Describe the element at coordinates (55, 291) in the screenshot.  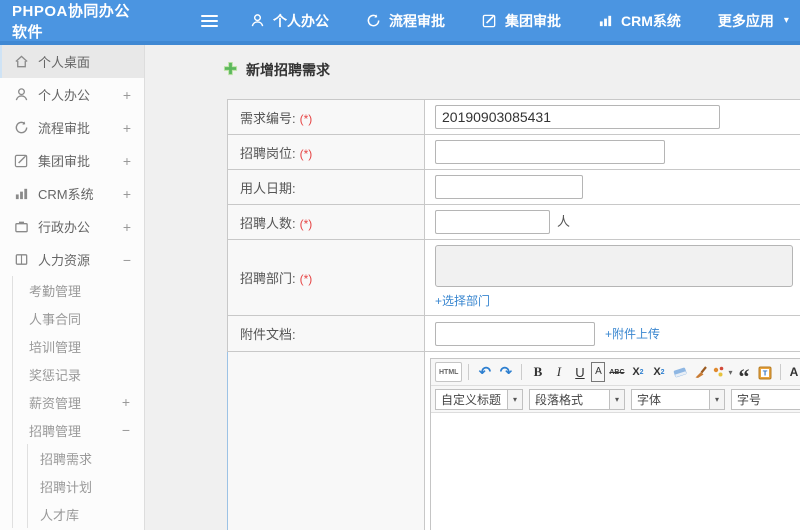
I see `sidebar-item-label: 考勤管理` at that location.